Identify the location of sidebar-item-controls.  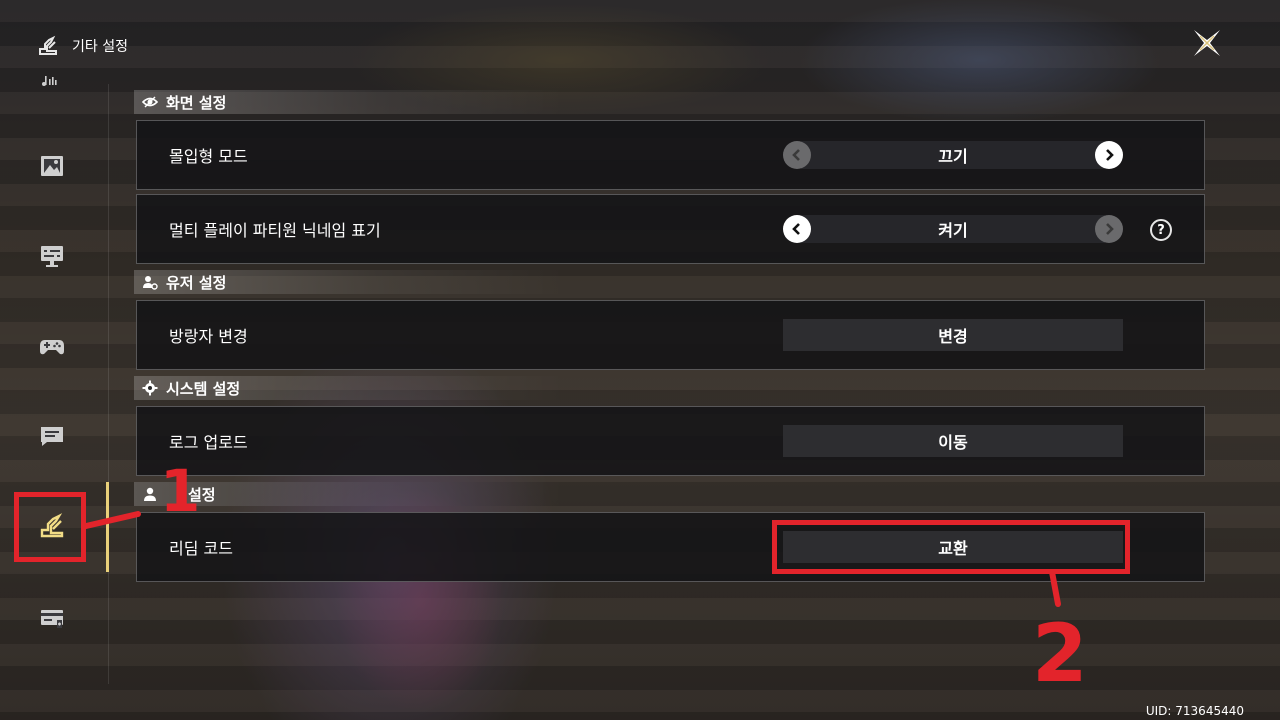
(52, 346).